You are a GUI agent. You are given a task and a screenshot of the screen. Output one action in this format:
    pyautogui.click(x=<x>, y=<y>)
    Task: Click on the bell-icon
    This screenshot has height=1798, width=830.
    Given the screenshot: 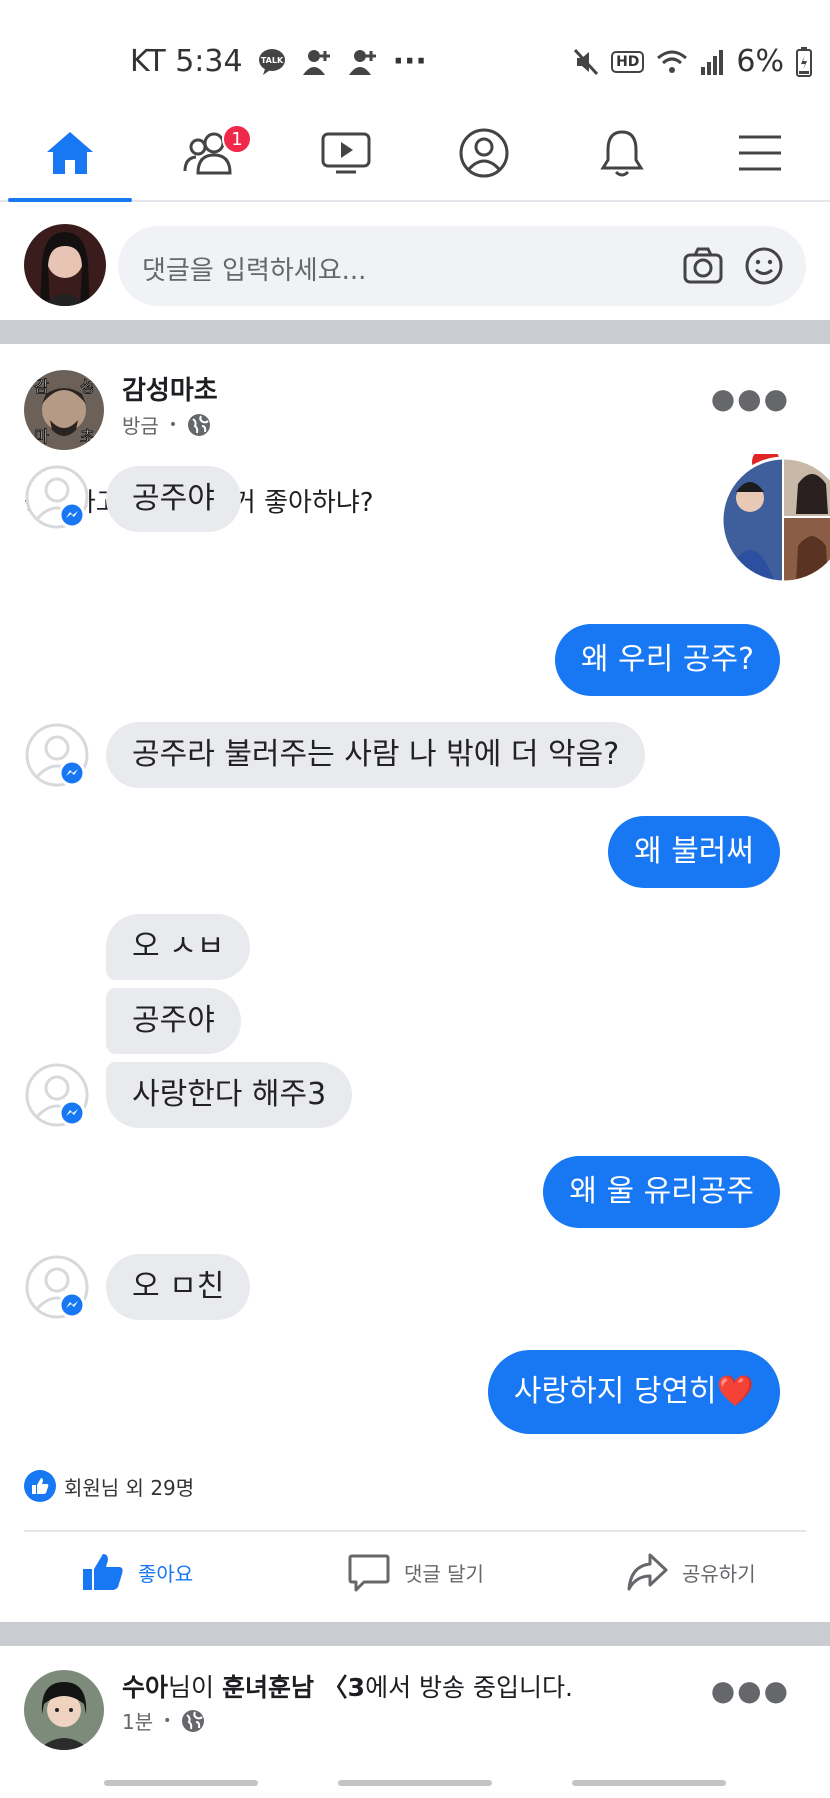 What is the action you would take?
    pyautogui.click(x=622, y=153)
    